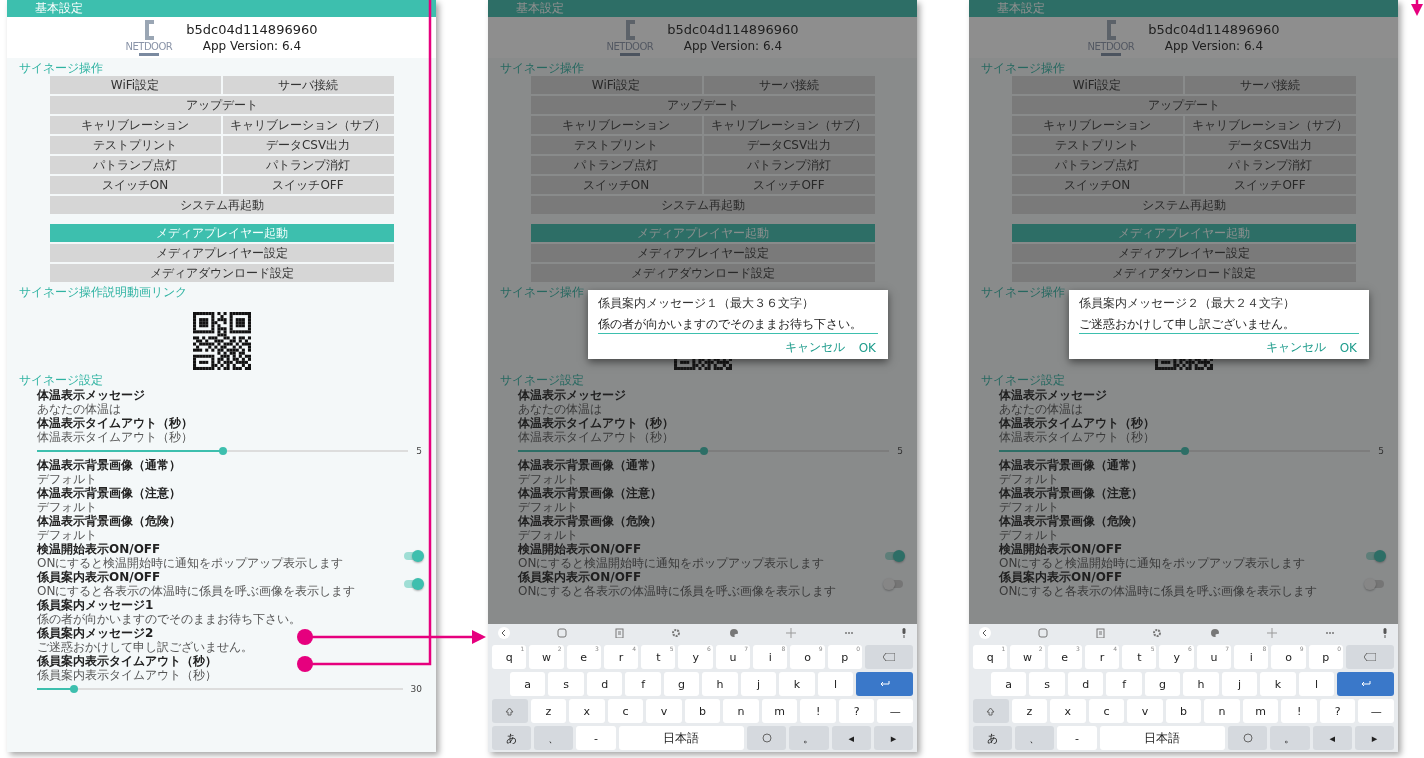 The image size is (1424, 758). Describe the element at coordinates (856, 711) in the screenshot. I see `key: ?` at that location.